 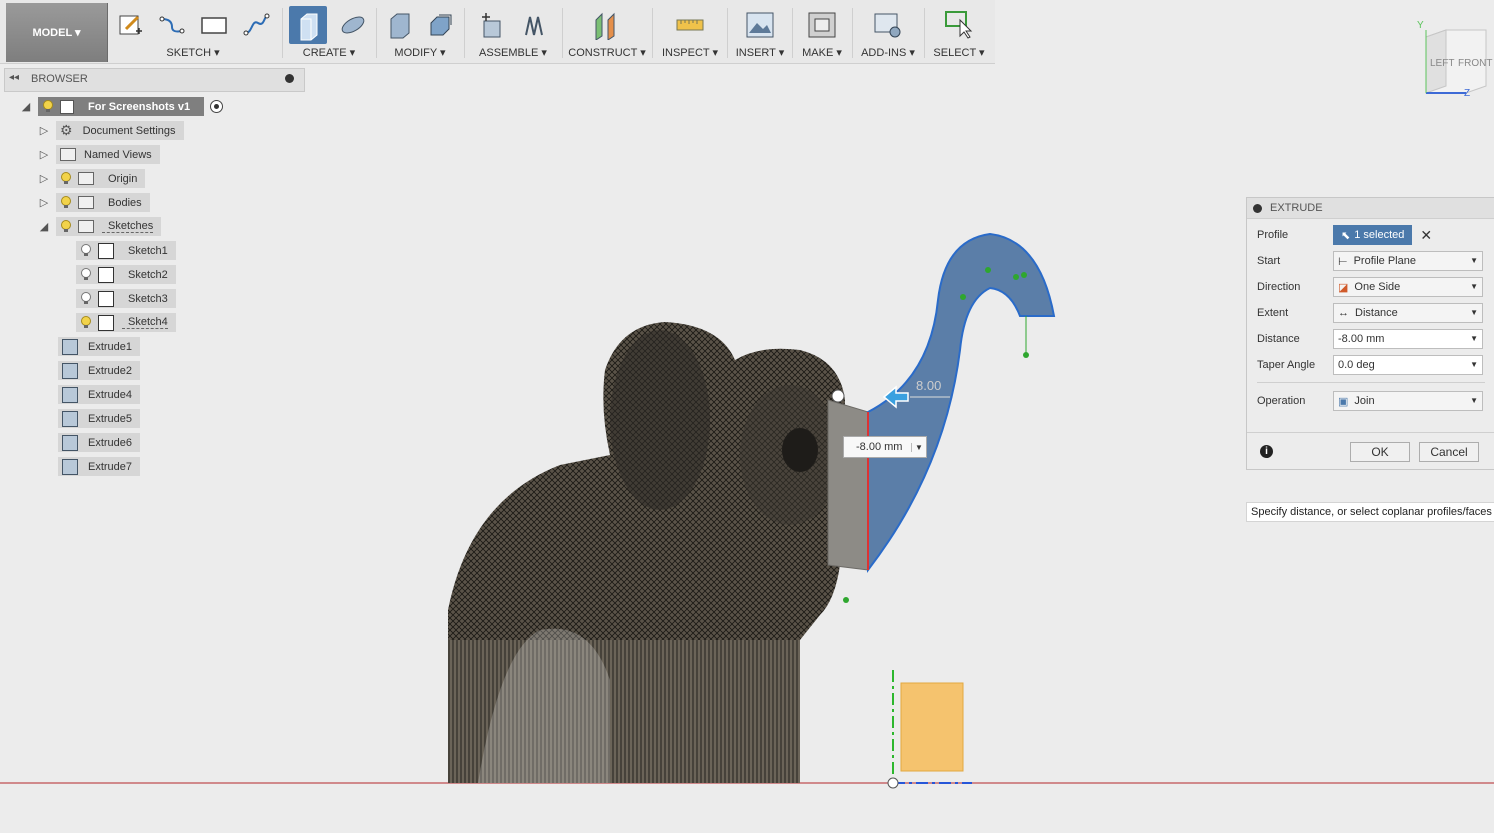 I want to click on distance-value: -8.00 mm, so click(x=1361, y=339).